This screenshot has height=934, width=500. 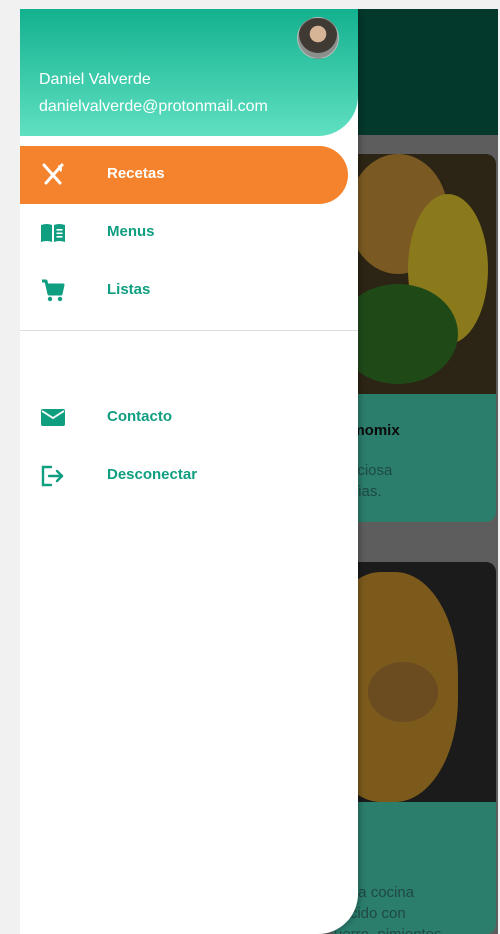 I want to click on menu-item-desconectar: Desconectar, so click(x=189, y=476).